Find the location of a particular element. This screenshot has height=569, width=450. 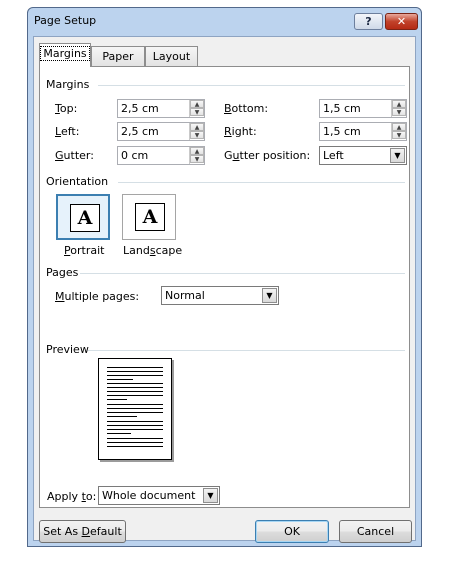

preview-divider is located at coordinates (246, 350).